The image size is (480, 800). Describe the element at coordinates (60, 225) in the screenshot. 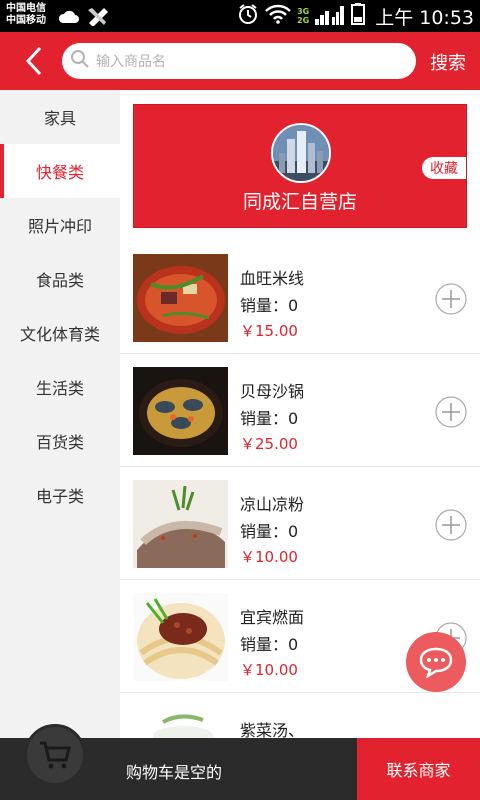

I see `category-item-photo-printing: 照片冲印` at that location.